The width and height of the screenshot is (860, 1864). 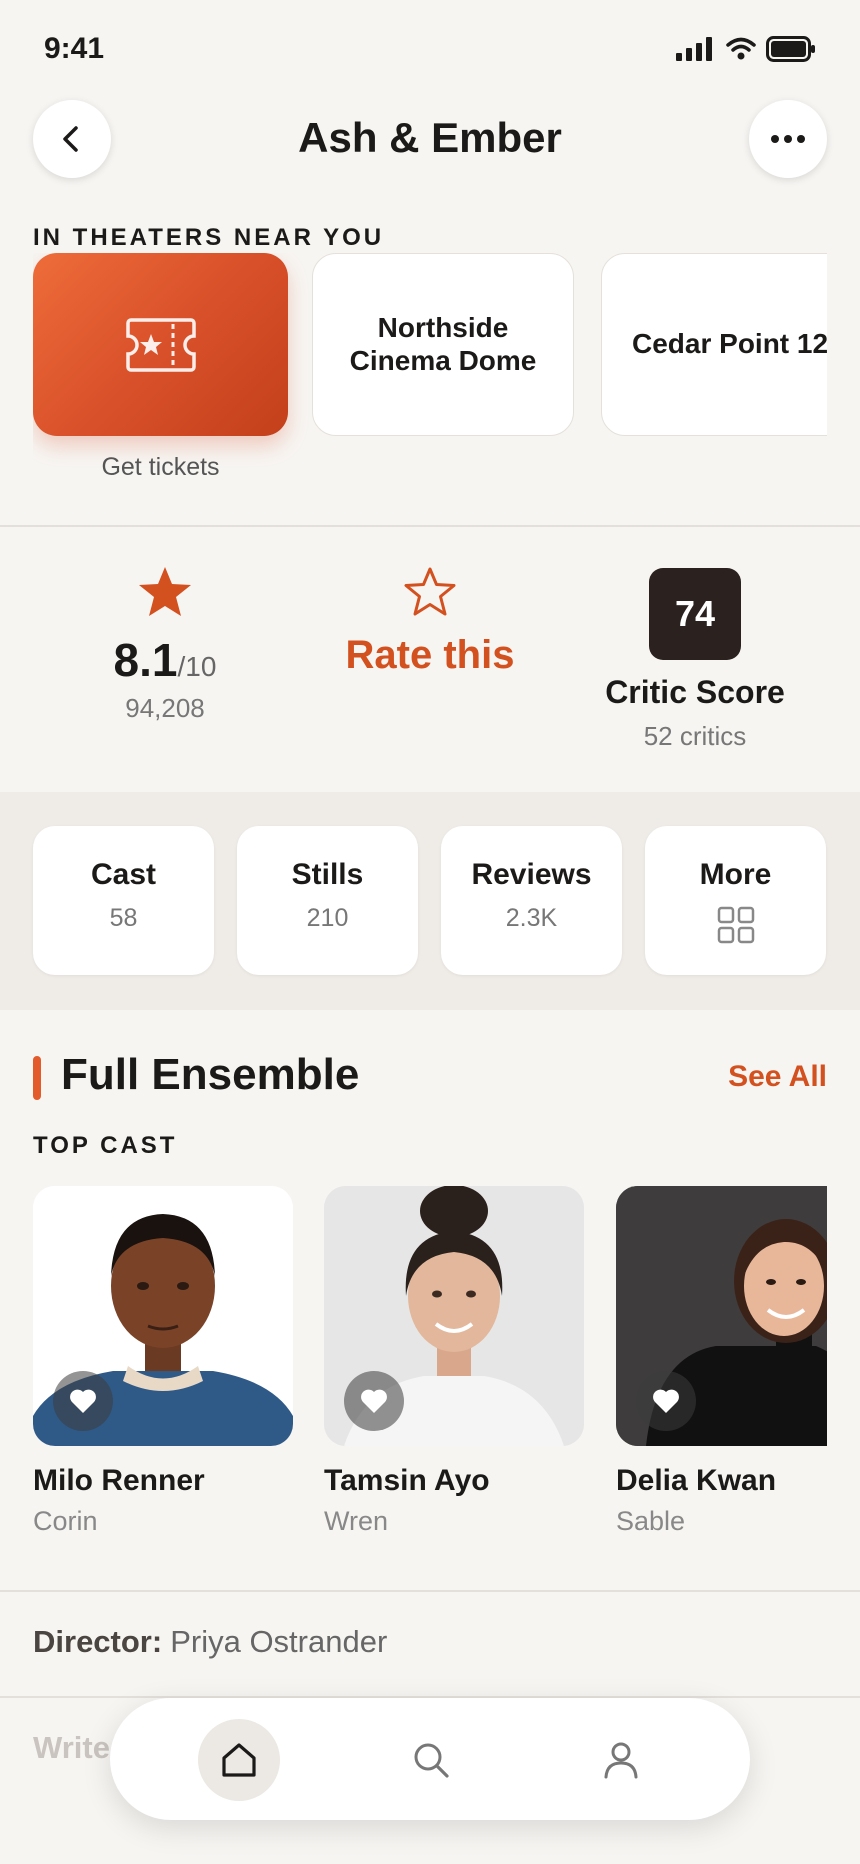 I want to click on user-score-denominator: /10, so click(x=197, y=666).